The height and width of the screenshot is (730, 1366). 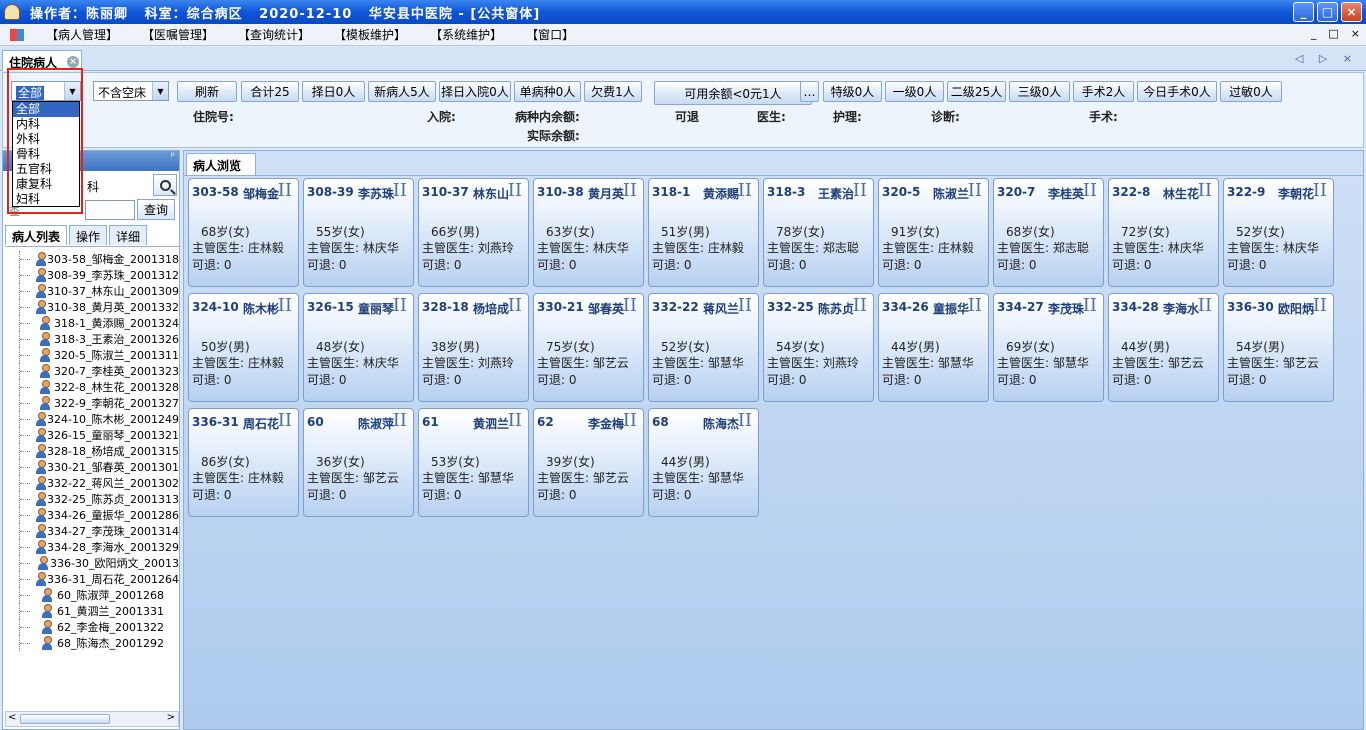 I want to click on dept-option-orthopedics: 骨科, so click(x=46, y=154).